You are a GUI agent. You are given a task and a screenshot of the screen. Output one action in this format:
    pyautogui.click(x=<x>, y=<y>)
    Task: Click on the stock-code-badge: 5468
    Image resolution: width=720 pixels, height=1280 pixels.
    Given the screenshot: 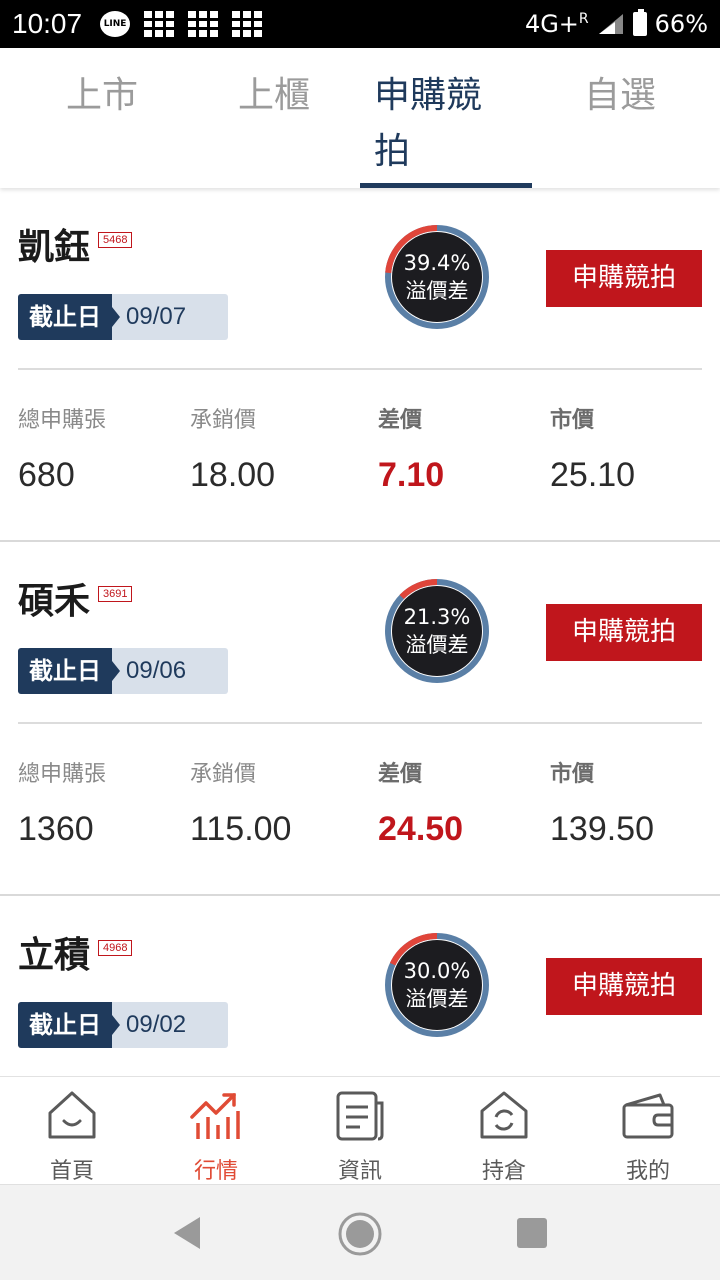 What is the action you would take?
    pyautogui.click(x=115, y=240)
    